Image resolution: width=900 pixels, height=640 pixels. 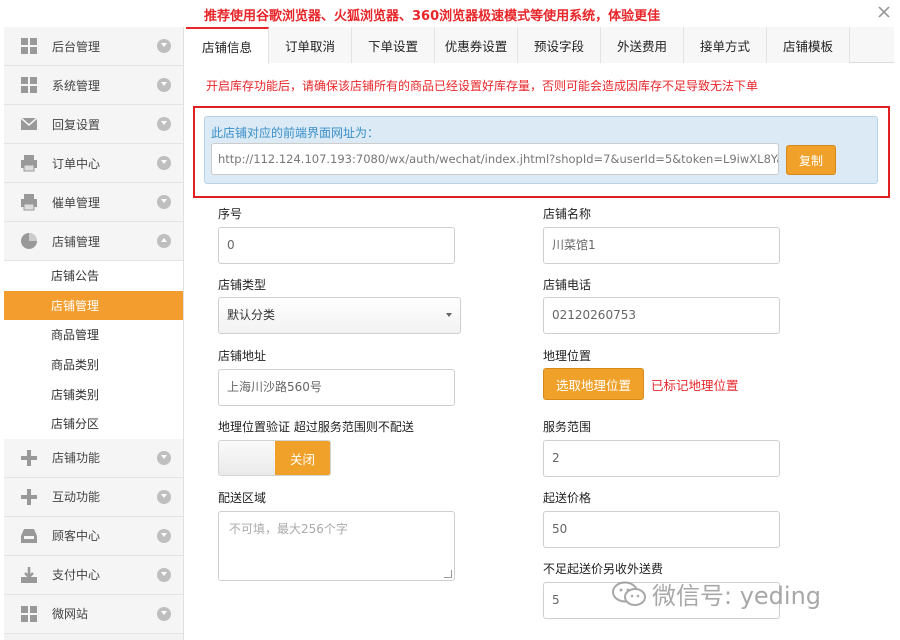 What do you see at coordinates (288, 529) in the screenshot?
I see `delivery-area-placeholder: 不可填，最大256个字` at bounding box center [288, 529].